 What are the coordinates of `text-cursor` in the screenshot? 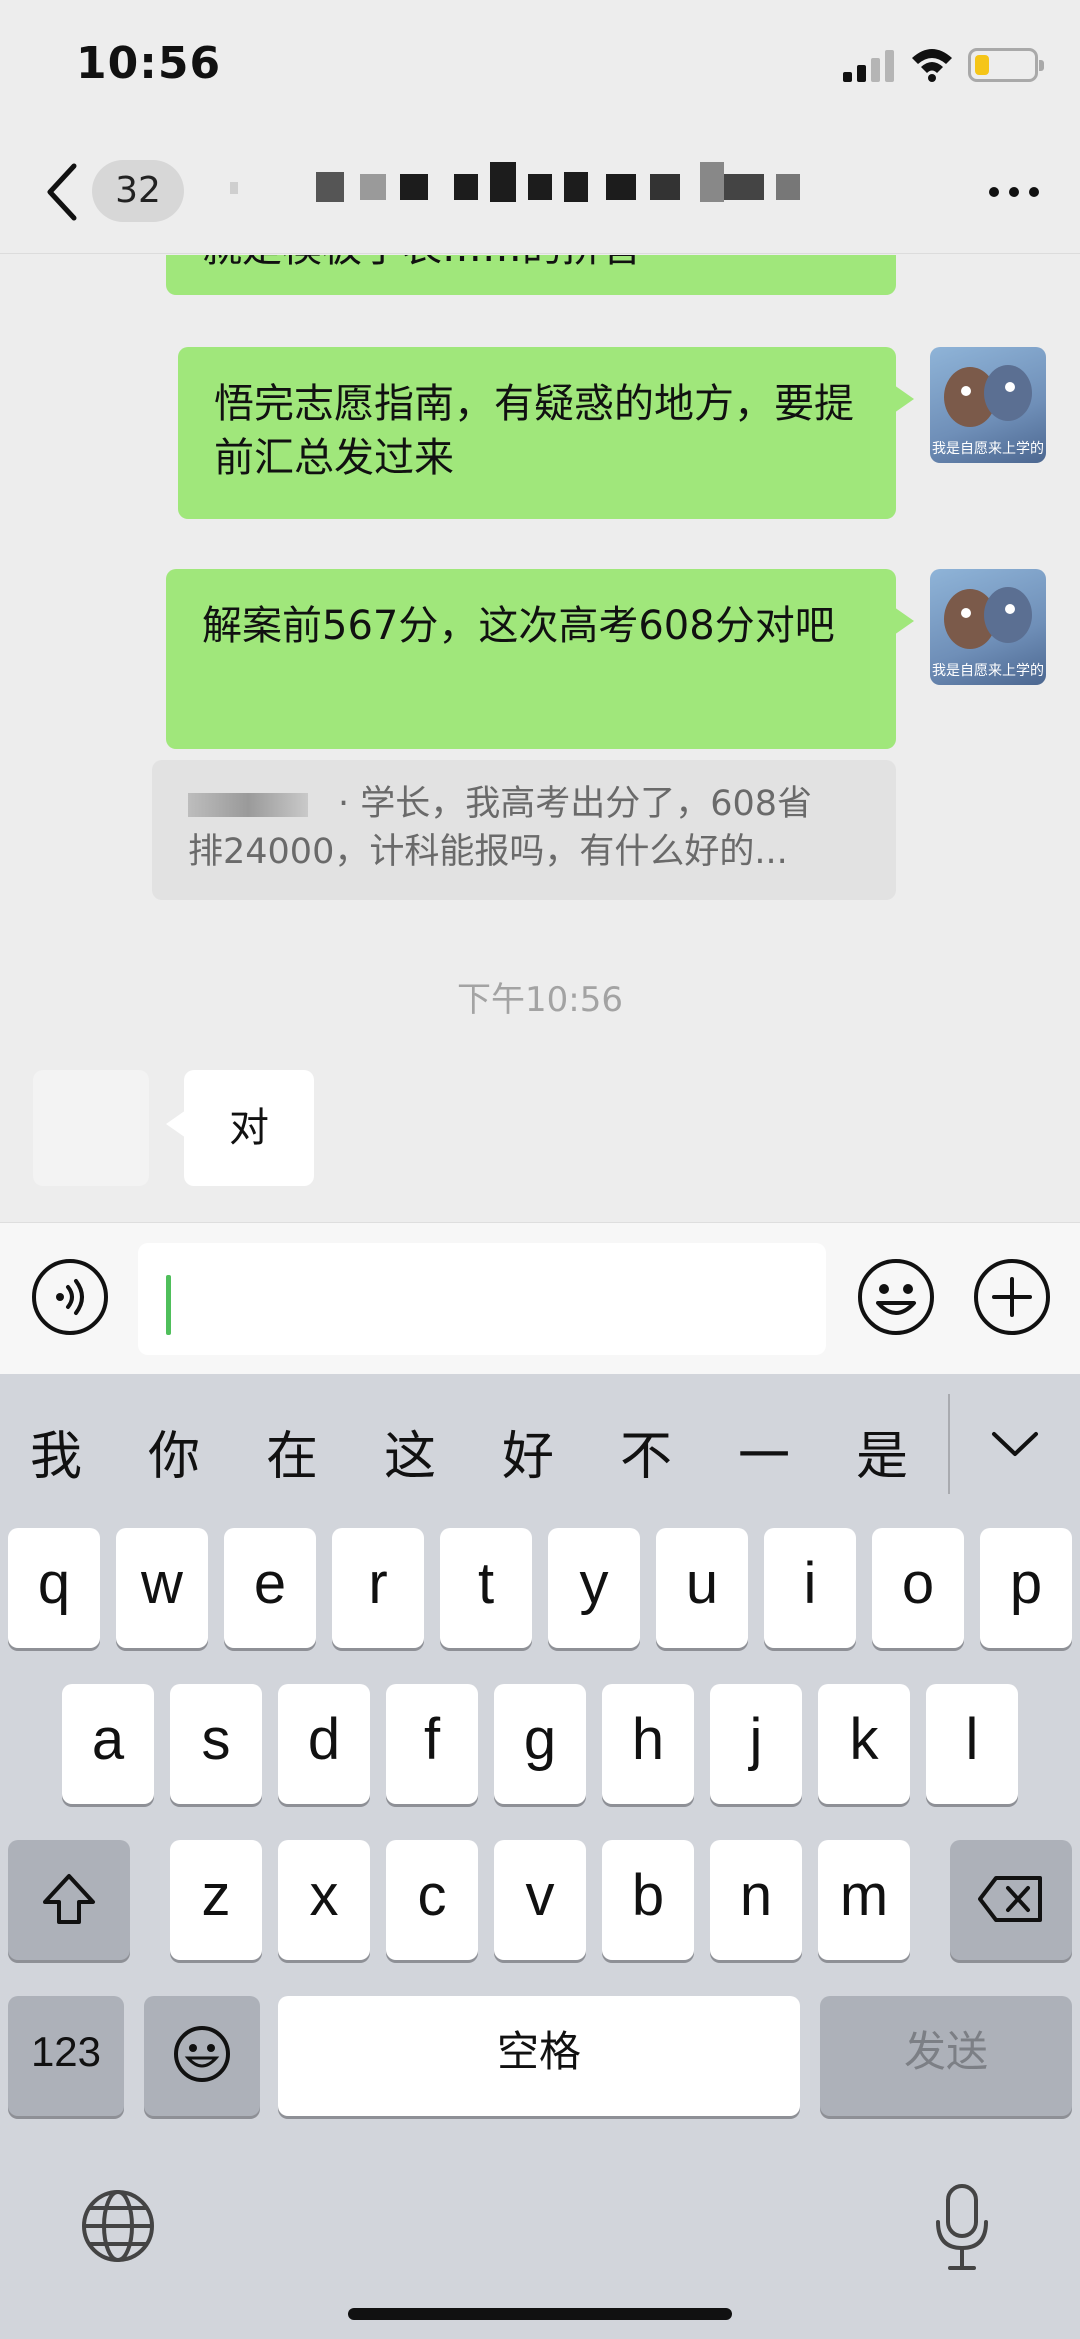 It's located at (168, 1305).